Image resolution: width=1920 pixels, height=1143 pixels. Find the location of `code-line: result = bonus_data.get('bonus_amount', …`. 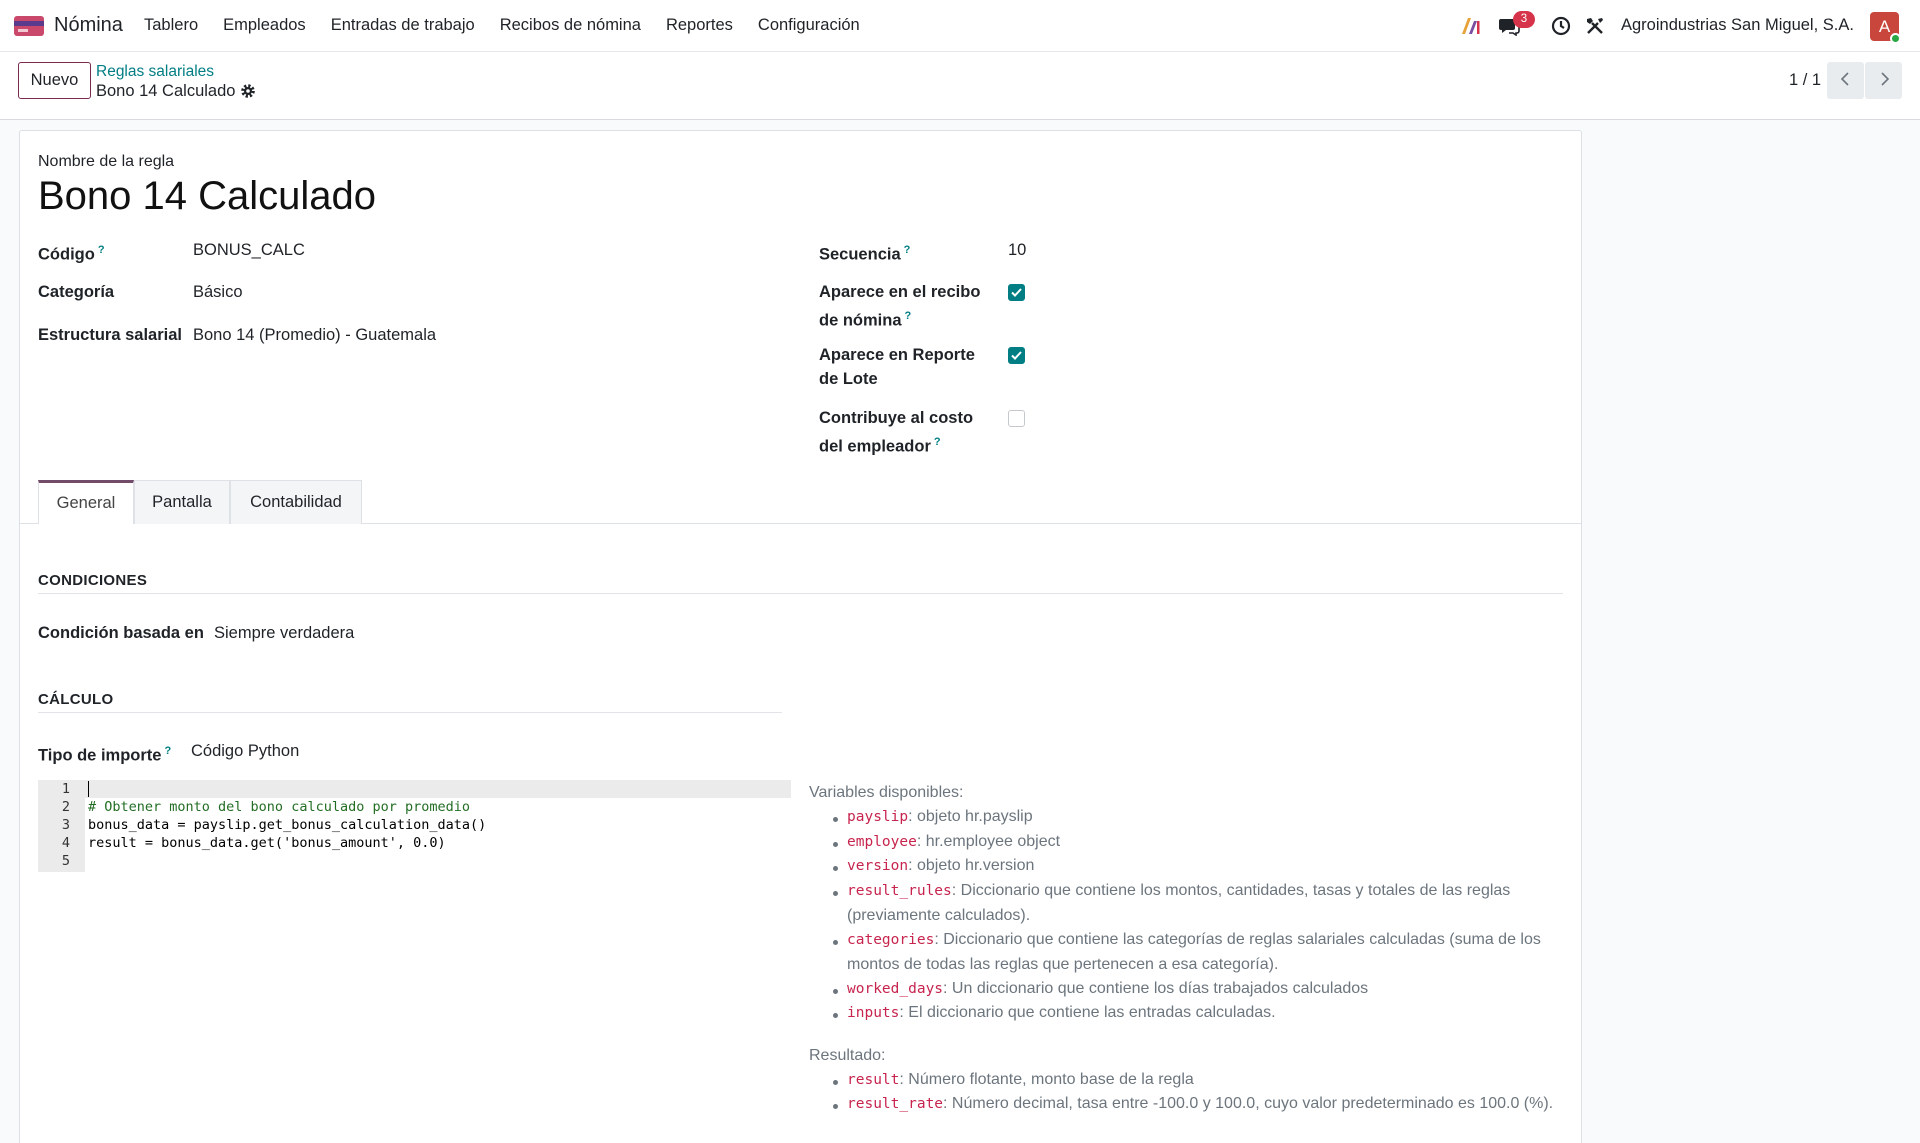

code-line: result = bonus_data.get('bonus_amount', … is located at coordinates (267, 843).